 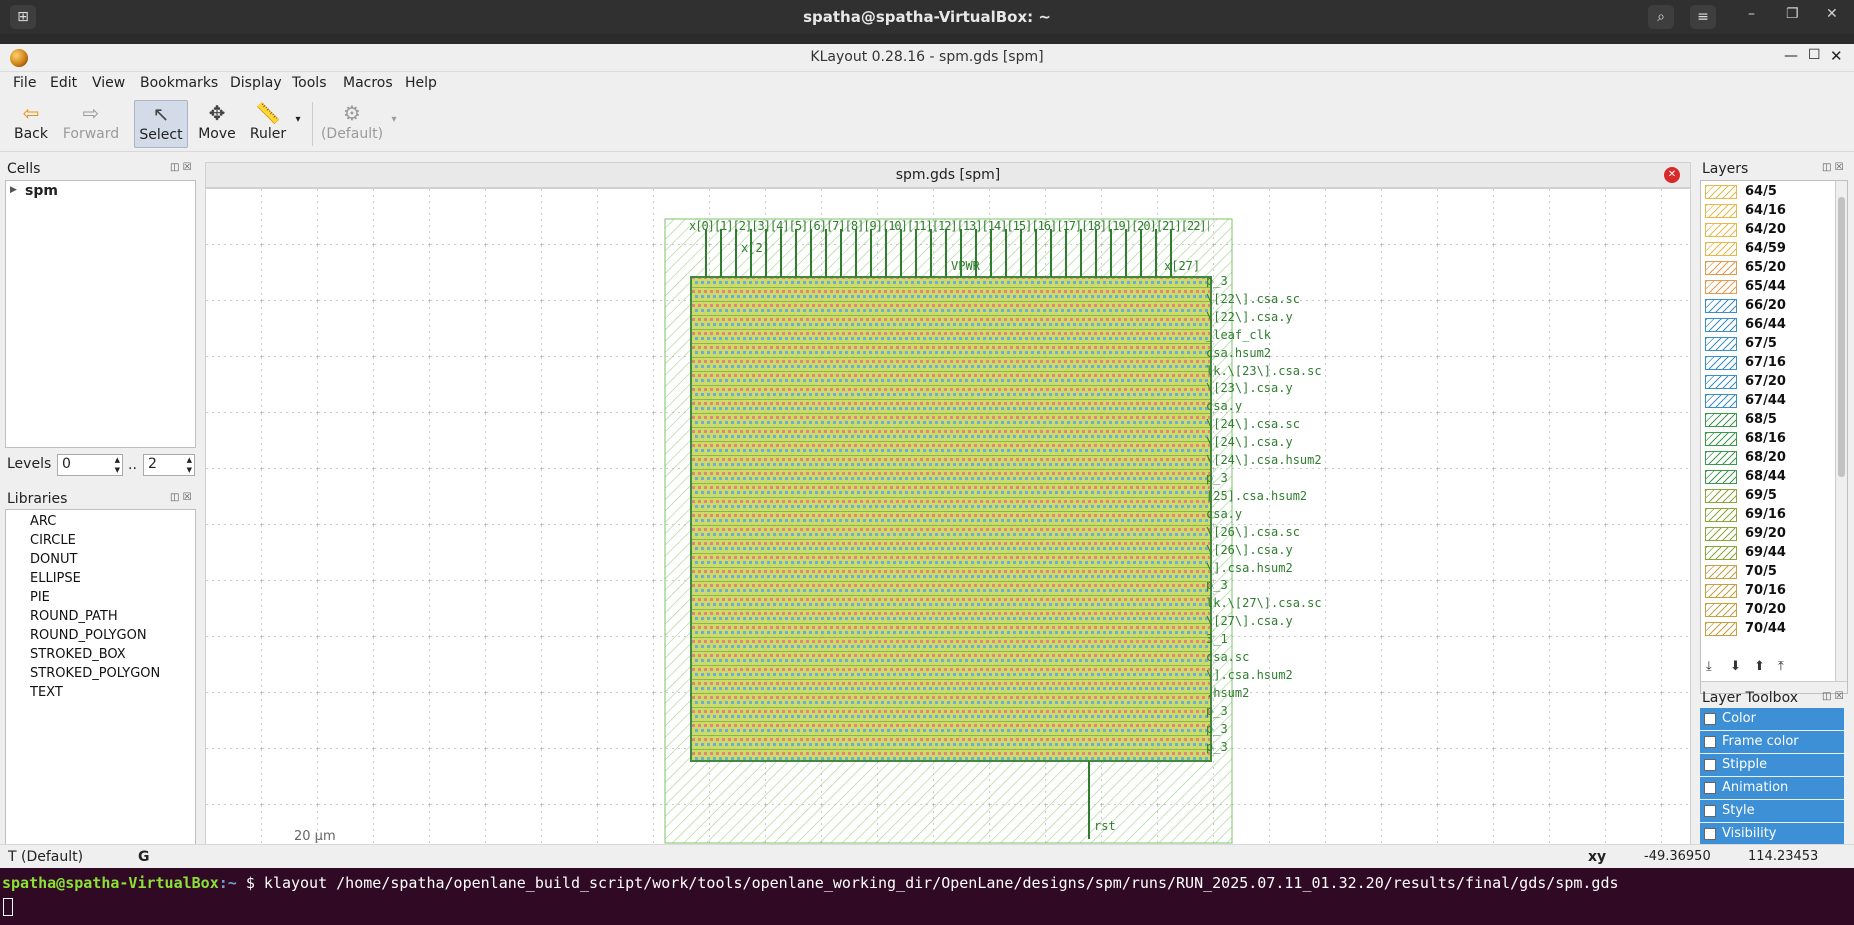 I want to click on layer-row: 67/5, so click(x=1773, y=344).